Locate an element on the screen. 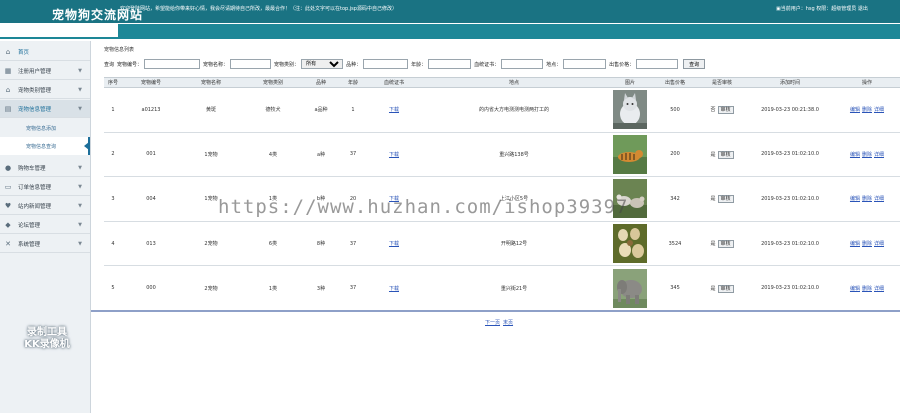 Image resolution: width=900 pixels, height=413 pixels. sidebar-sub-pet-add: 宠物信息添加 is located at coordinates (45, 128).